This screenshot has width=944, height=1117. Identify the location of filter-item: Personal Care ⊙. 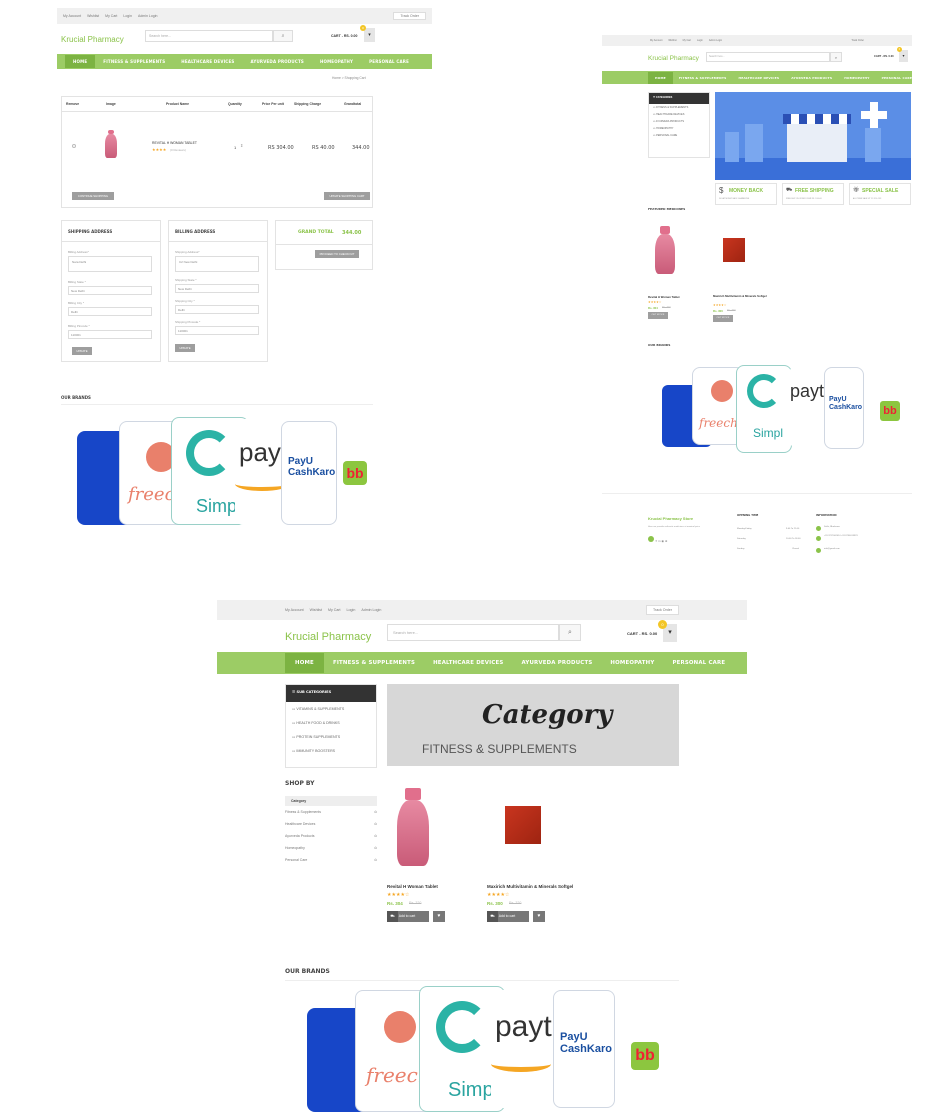
(331, 860).